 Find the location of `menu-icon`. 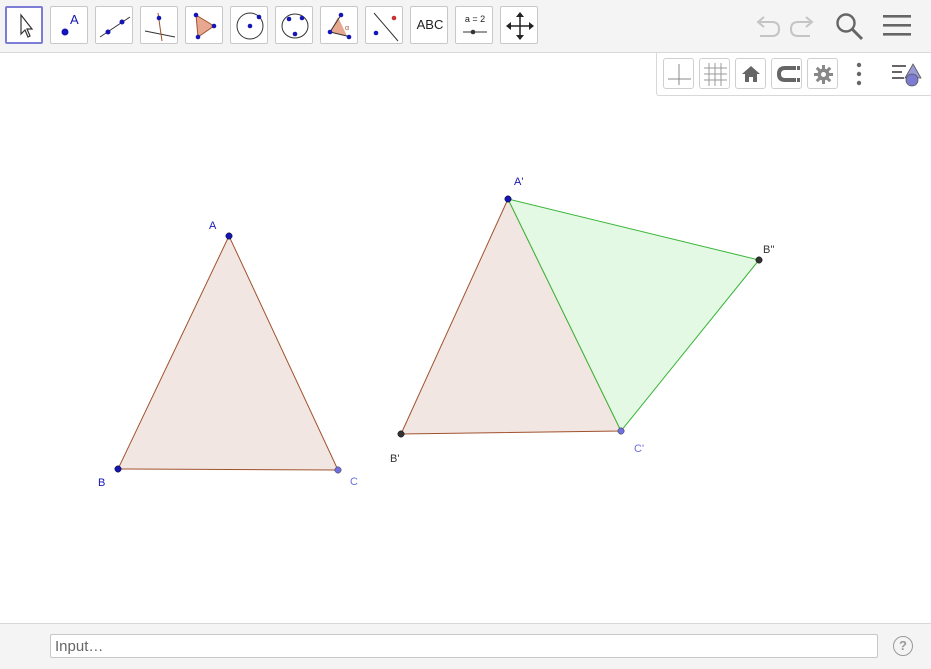

menu-icon is located at coordinates (897, 26).